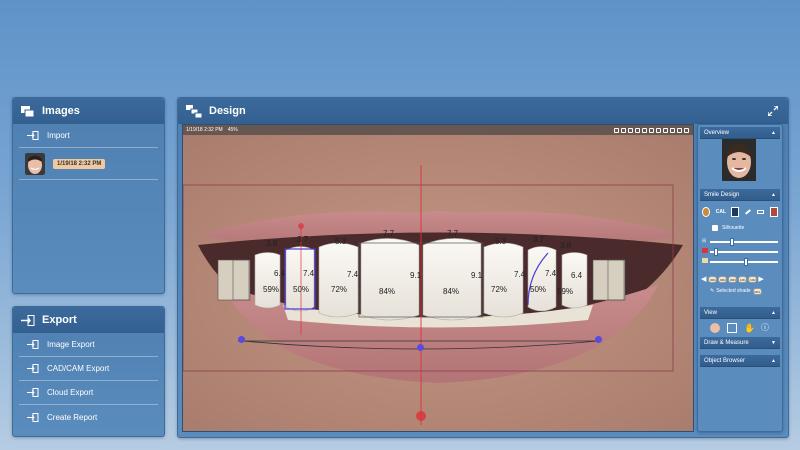 The height and width of the screenshot is (450, 800). Describe the element at coordinates (773, 342) in the screenshot. I see `expand-section-icon: ▼` at that location.